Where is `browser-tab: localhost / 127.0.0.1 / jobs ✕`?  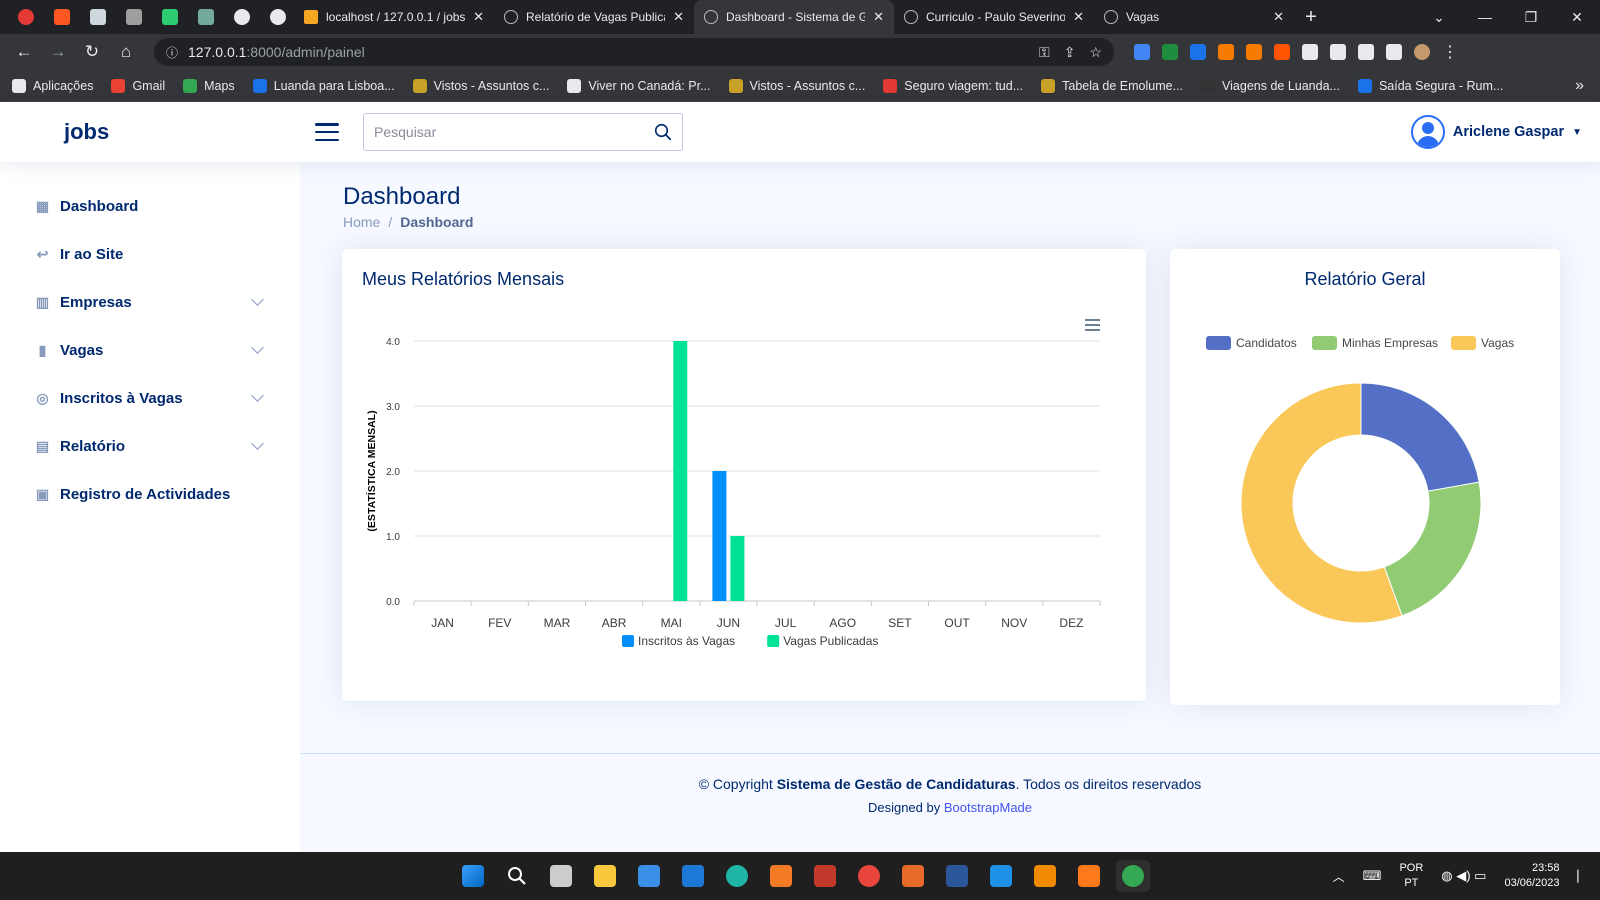 browser-tab: localhost / 127.0.0.1 / jobs ✕ is located at coordinates (394, 17).